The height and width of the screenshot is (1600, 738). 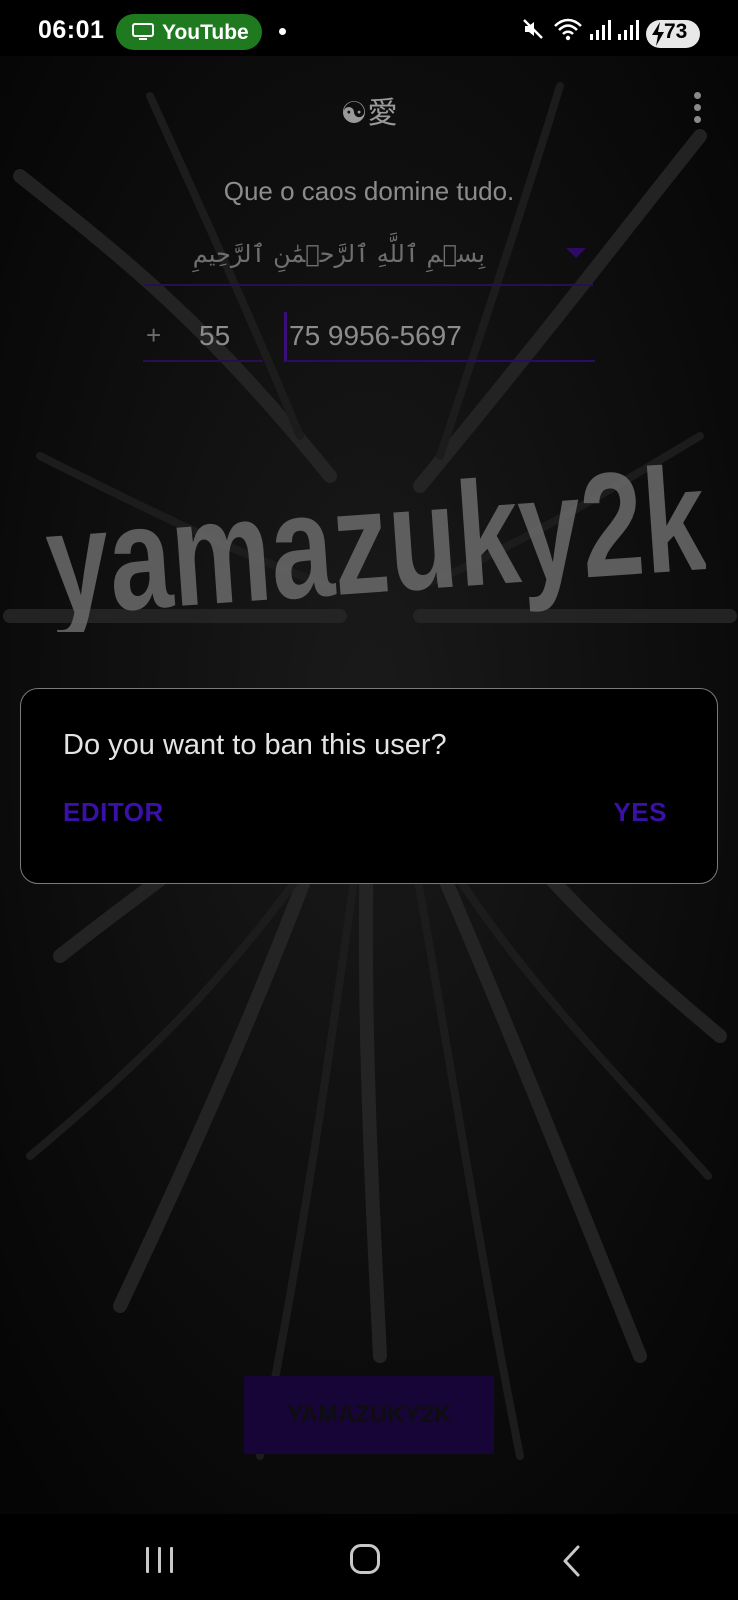 What do you see at coordinates (215, 335) in the screenshot?
I see `country-code-value: 55` at bounding box center [215, 335].